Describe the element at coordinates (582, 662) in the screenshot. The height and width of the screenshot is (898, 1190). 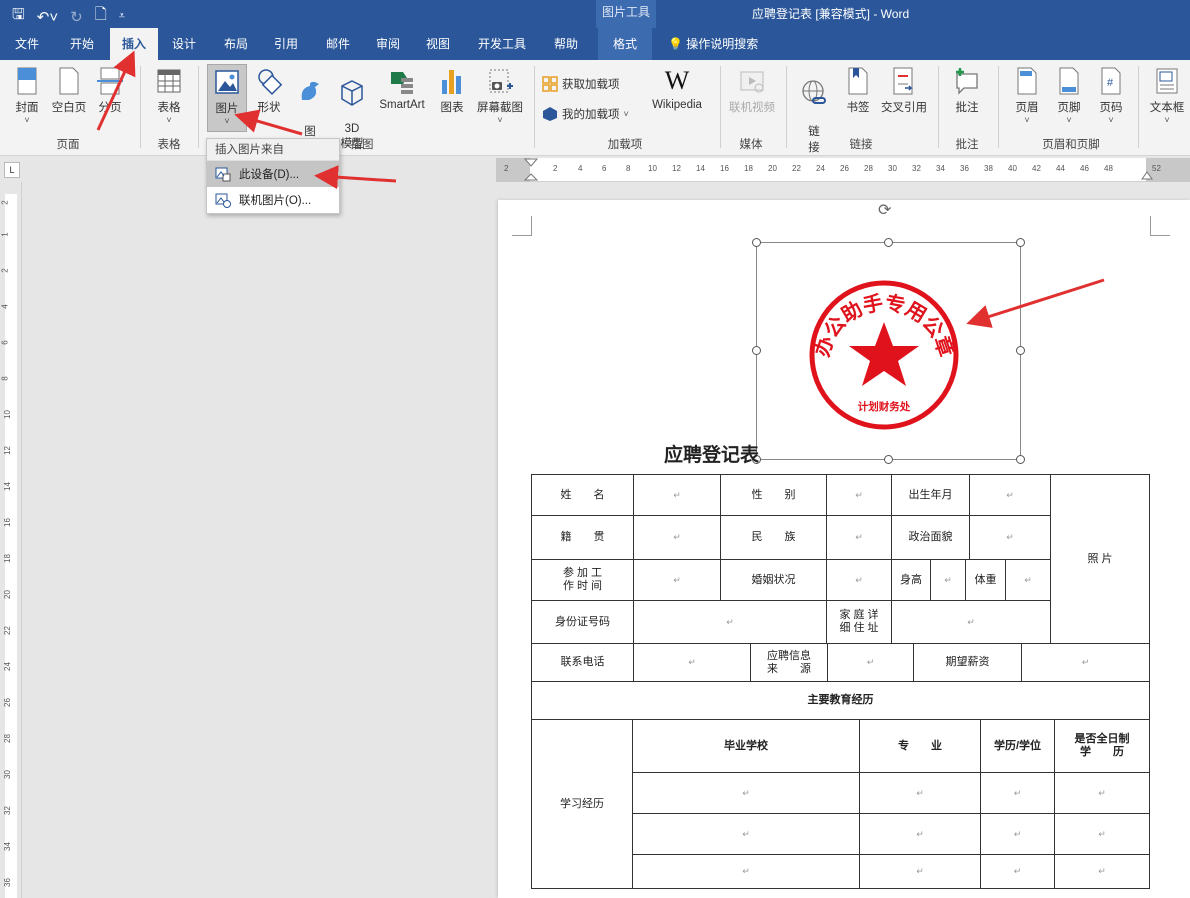
I see `table-cell: 联系电话` at that location.